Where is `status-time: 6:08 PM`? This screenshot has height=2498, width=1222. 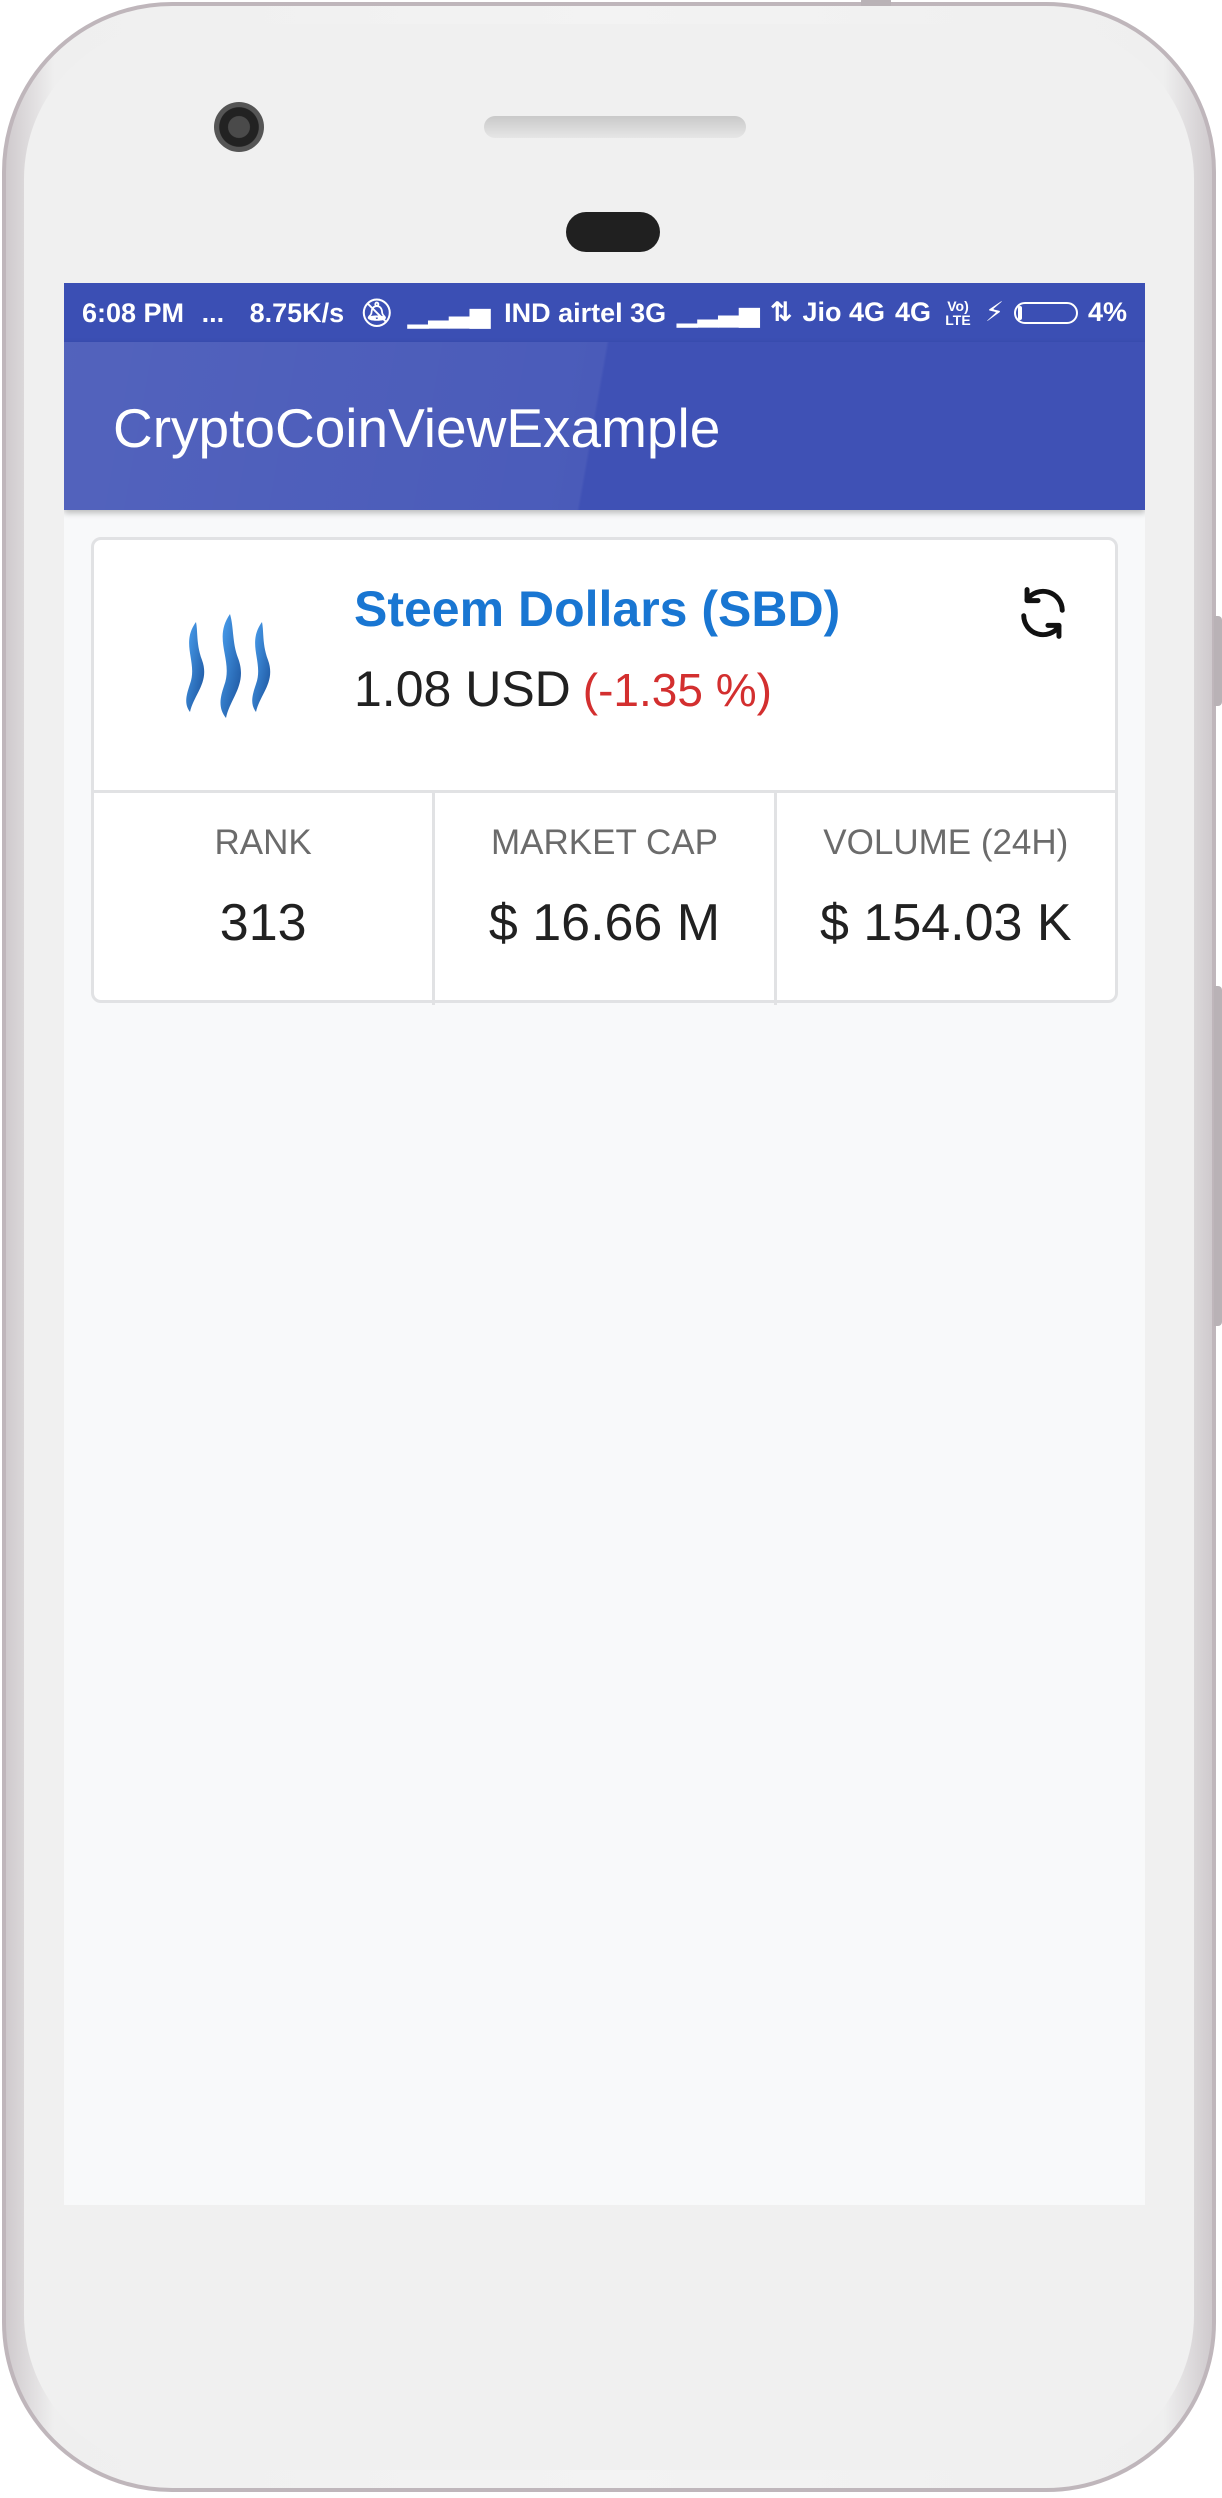
status-time: 6:08 PM is located at coordinates (133, 313).